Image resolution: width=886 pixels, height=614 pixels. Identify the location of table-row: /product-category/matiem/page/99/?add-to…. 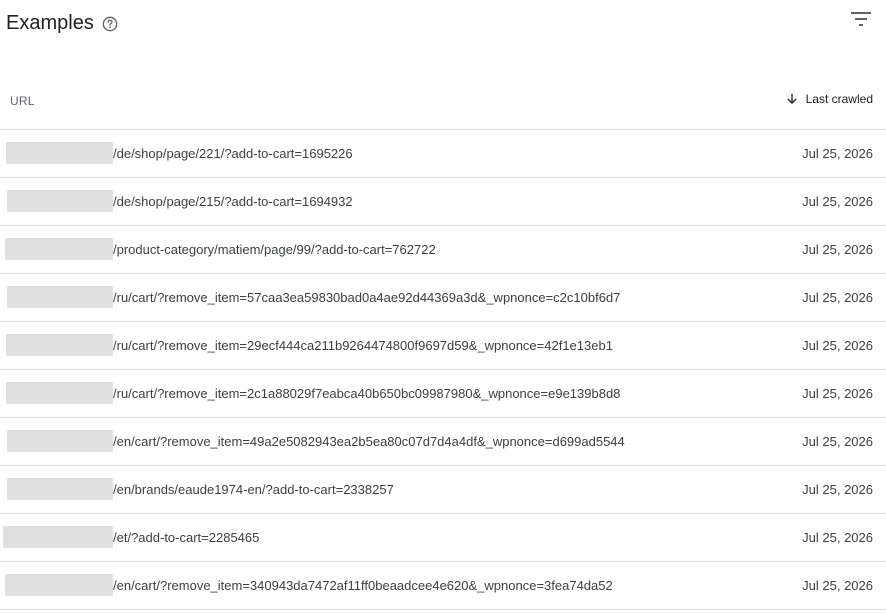
(443, 250).